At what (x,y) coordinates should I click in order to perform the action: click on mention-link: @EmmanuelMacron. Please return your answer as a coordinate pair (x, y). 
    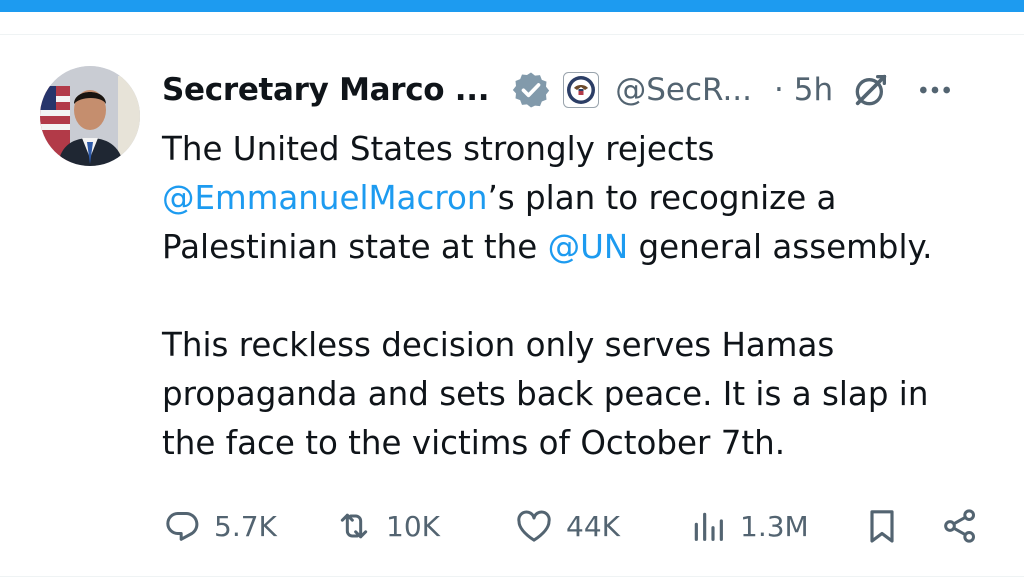
    Looking at the image, I should click on (324, 198).